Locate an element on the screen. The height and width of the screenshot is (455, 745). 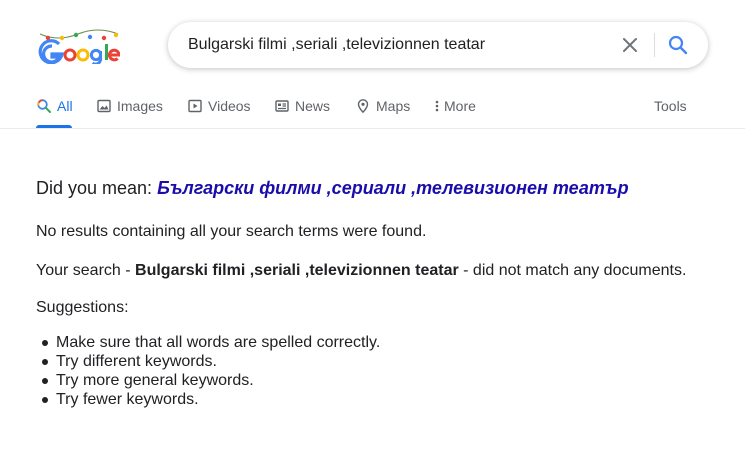
video-icon is located at coordinates (195, 106).